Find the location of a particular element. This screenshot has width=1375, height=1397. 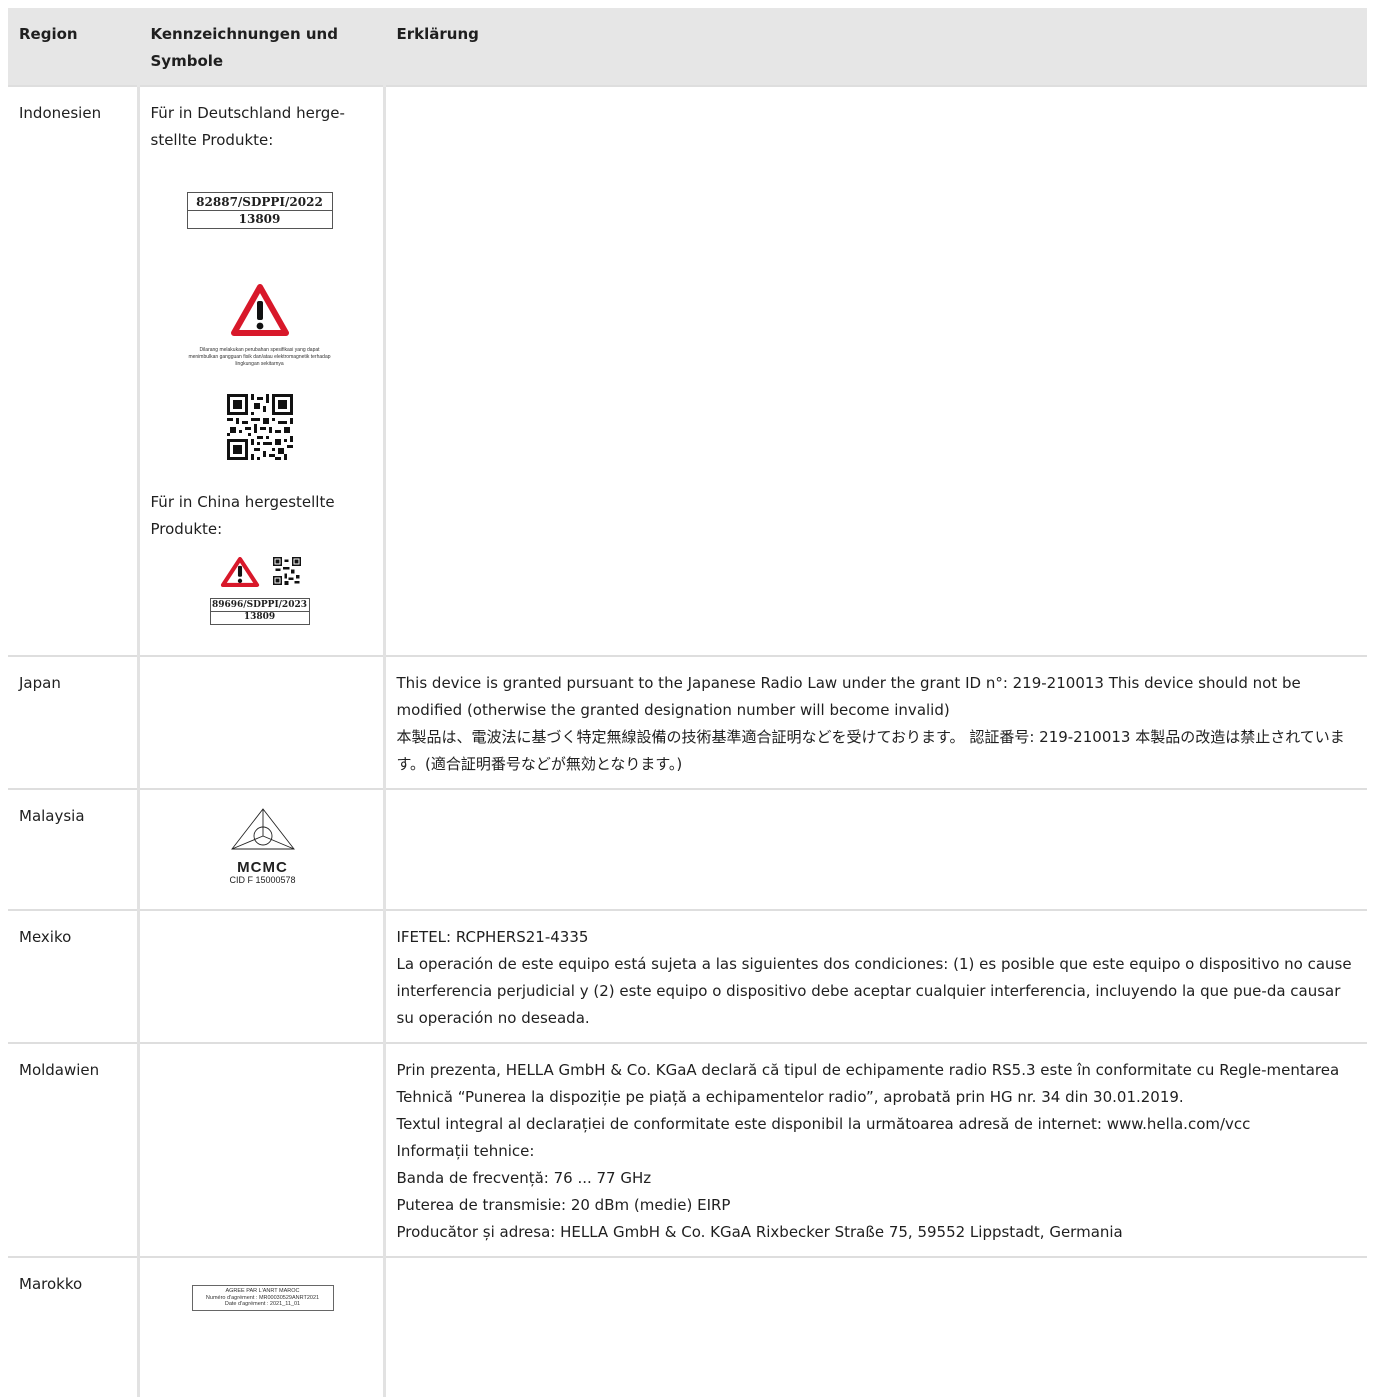

qr-code-icon is located at coordinates (259, 427).